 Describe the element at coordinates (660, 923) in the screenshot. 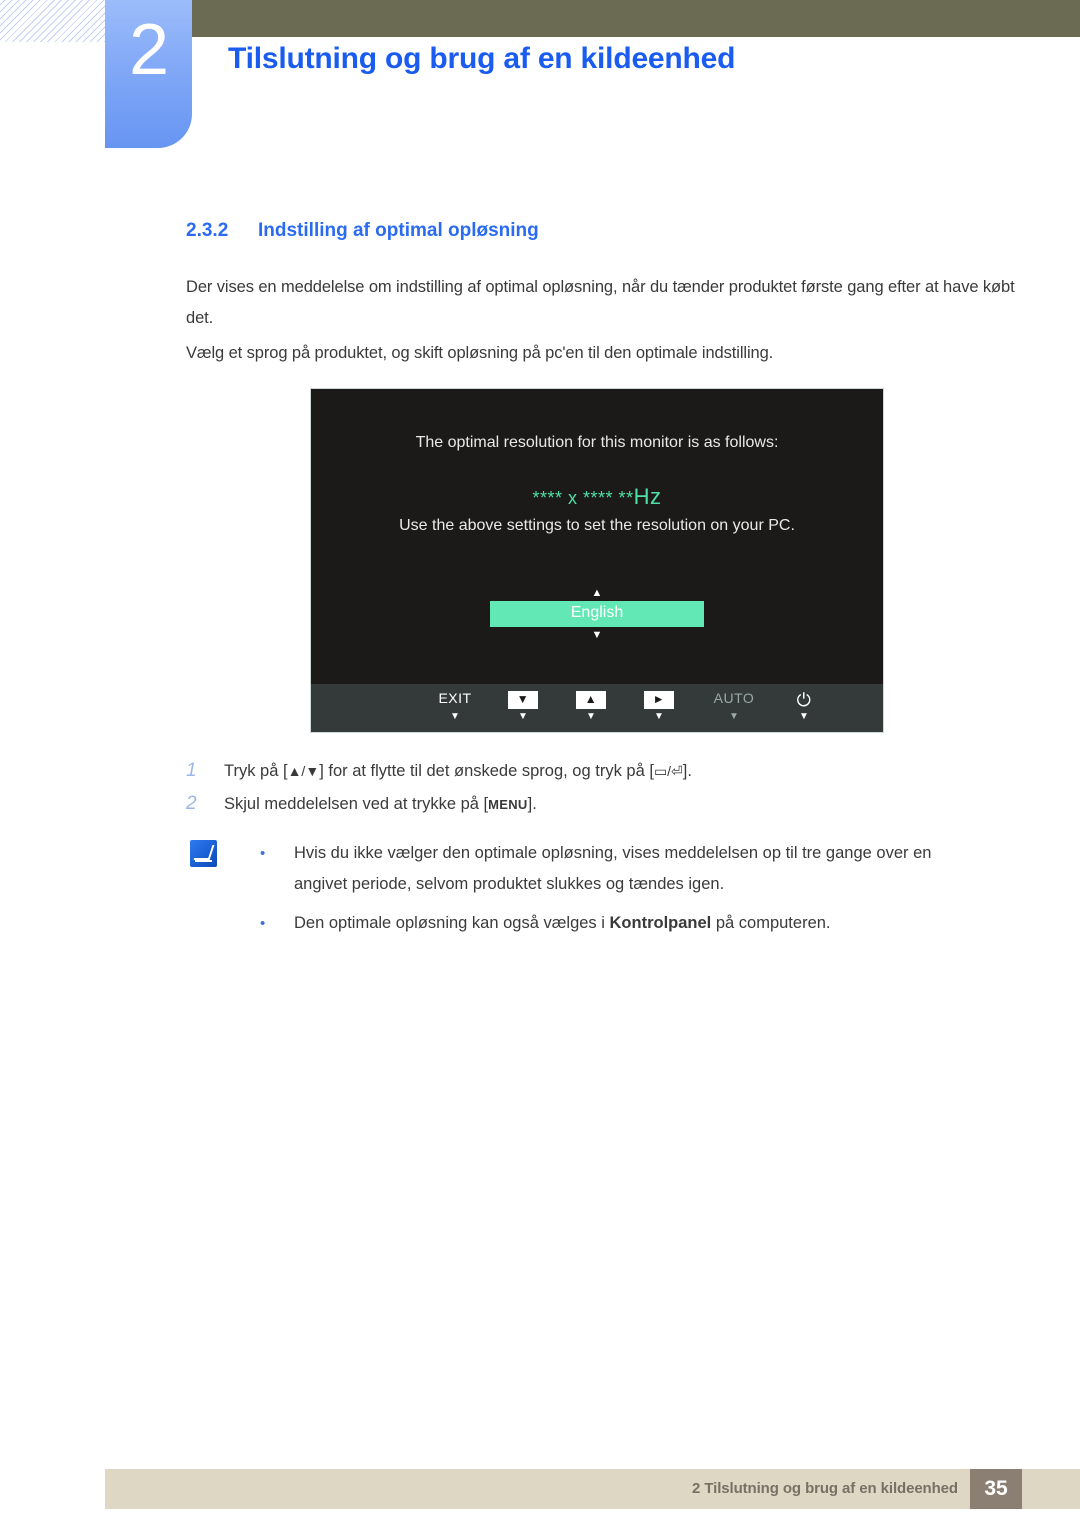

I see `note-item-emphasis: Kontrolpanel` at that location.